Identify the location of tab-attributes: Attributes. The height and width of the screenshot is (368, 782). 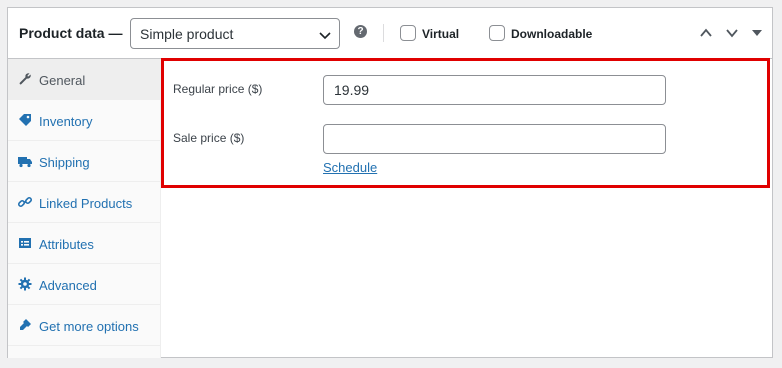
(84, 243).